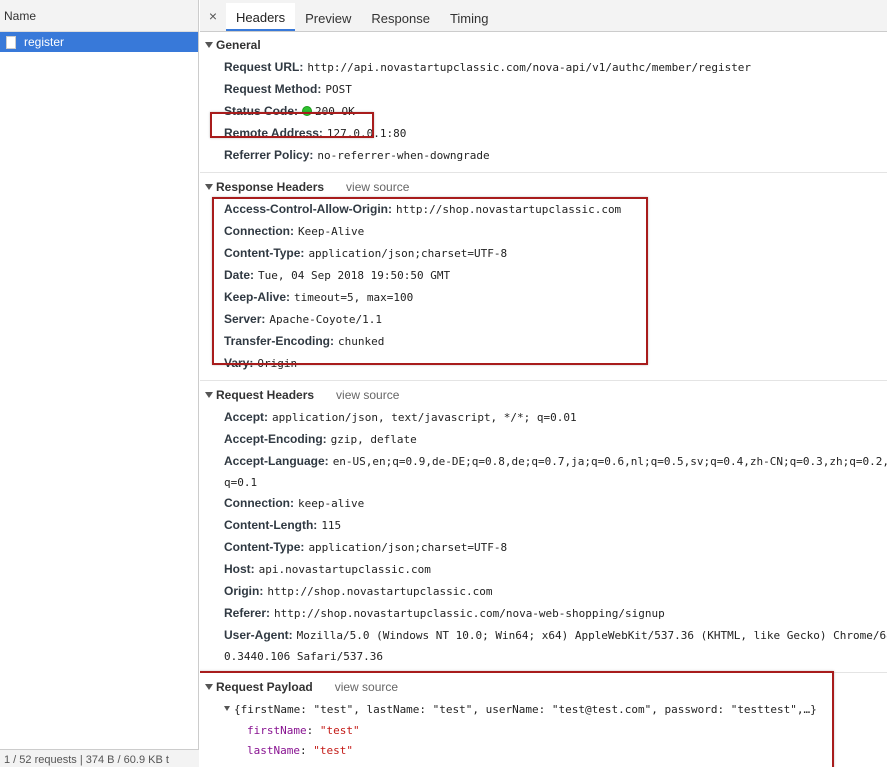  Describe the element at coordinates (320, 439) in the screenshot. I see `header-row: Accept-Encoding: gzip, deflate` at that location.